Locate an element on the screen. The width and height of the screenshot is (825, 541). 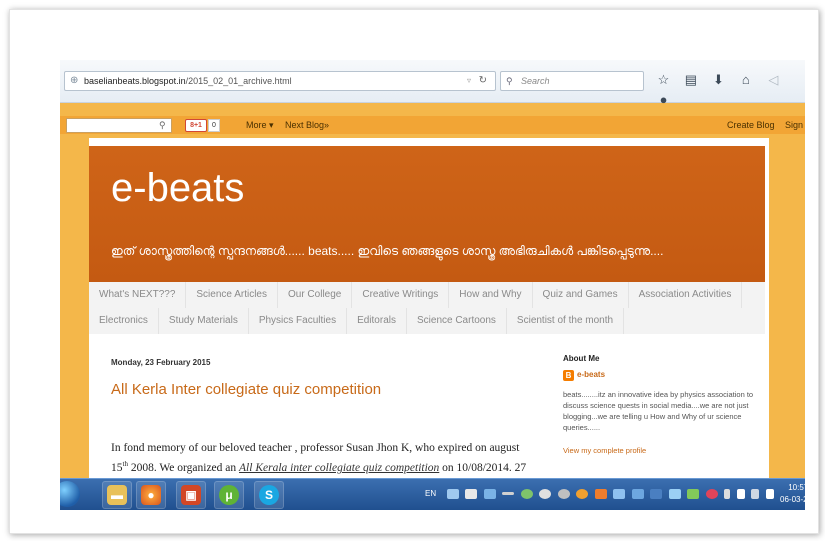
system-tray: EN is located at coordinates (601, 495).